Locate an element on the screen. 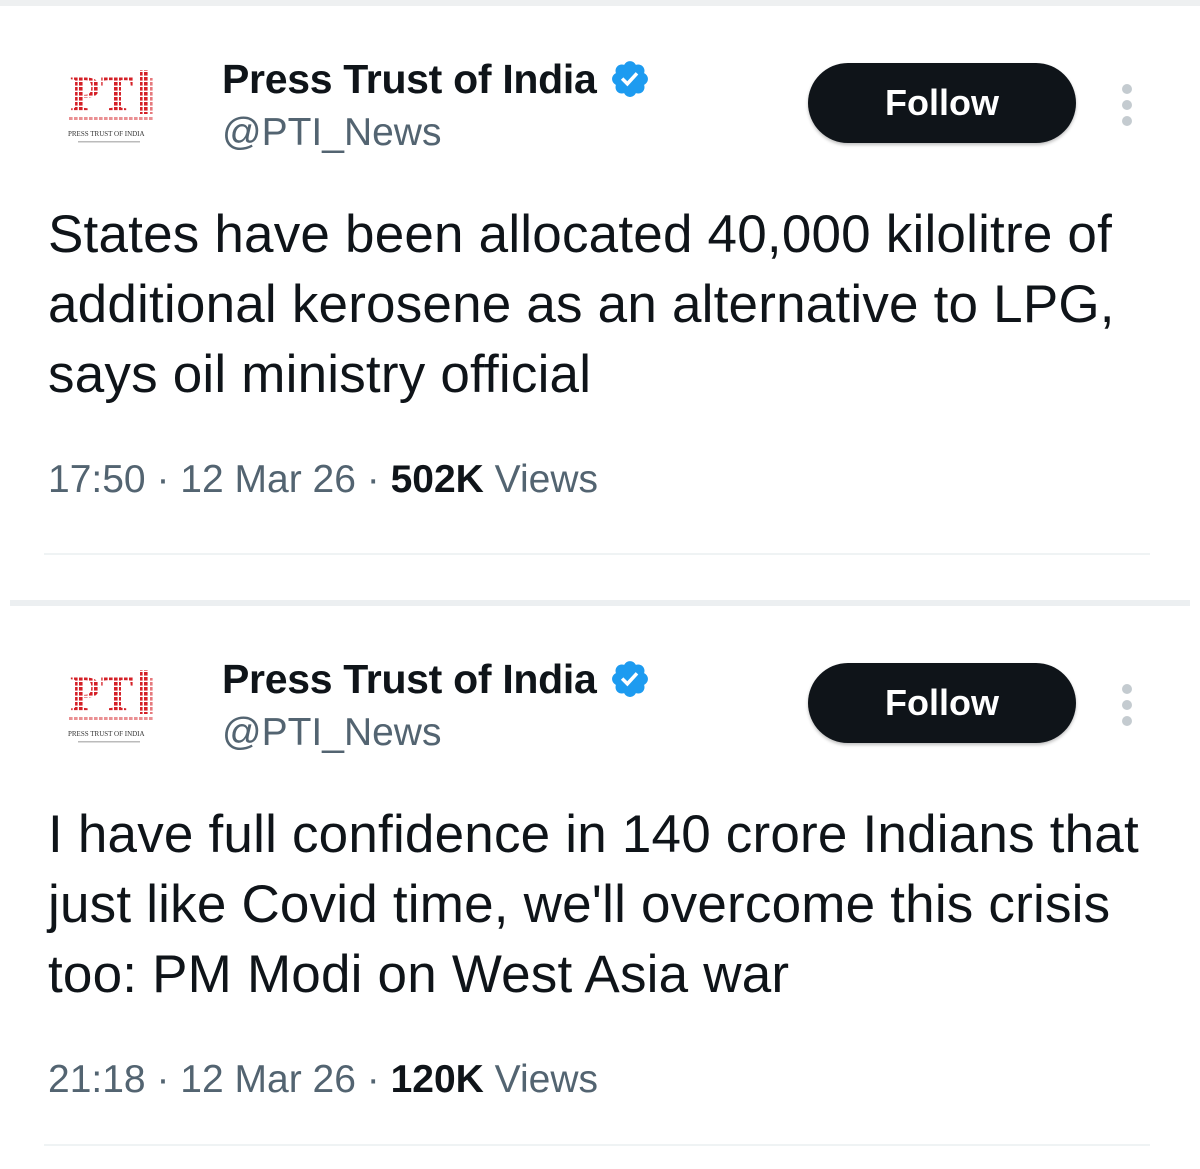 The height and width of the screenshot is (1169, 1200). views-count: 120K is located at coordinates (437, 1079).